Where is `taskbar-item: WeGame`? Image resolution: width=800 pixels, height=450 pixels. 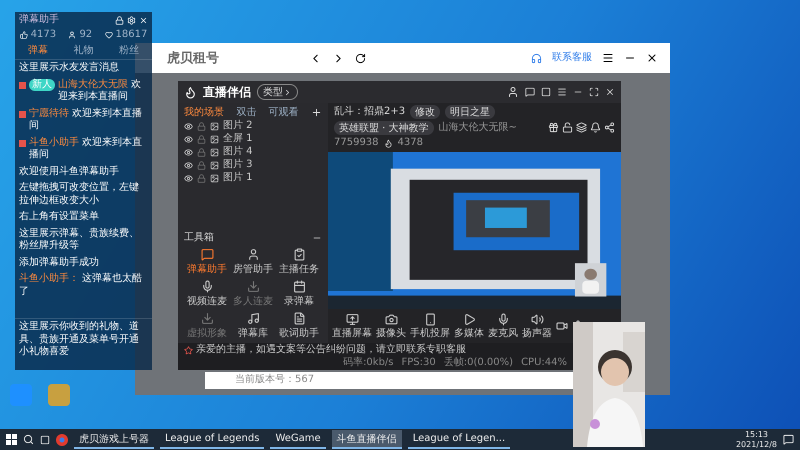
taskbar-item: WeGame is located at coordinates (298, 439).